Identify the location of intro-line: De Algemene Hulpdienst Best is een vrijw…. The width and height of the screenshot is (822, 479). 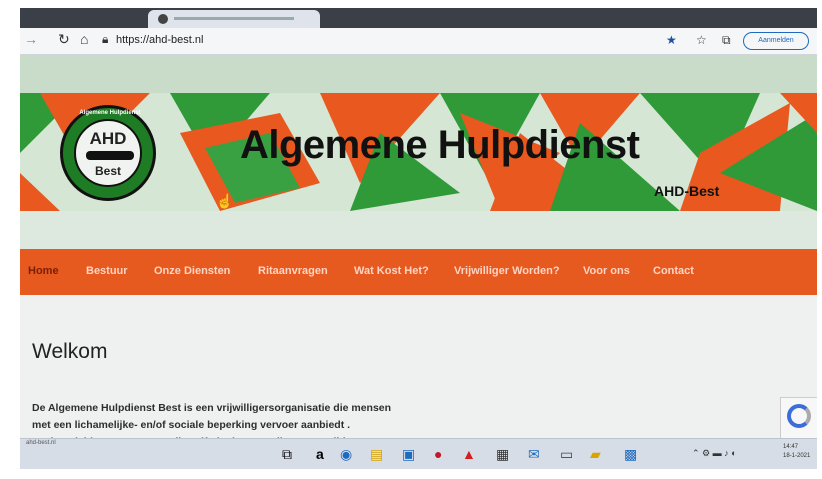
(212, 408).